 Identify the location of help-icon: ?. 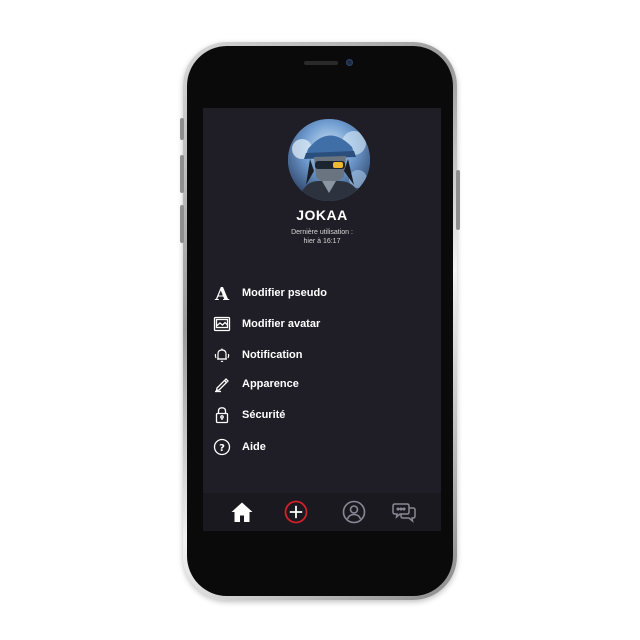
(222, 447).